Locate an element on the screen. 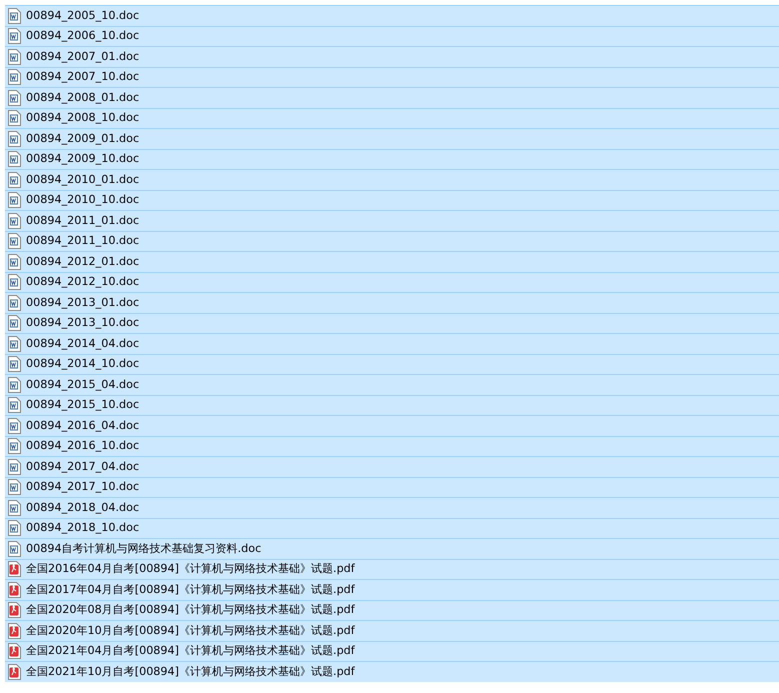  file-row: 00894_2009_10.doc is located at coordinates (392, 158).